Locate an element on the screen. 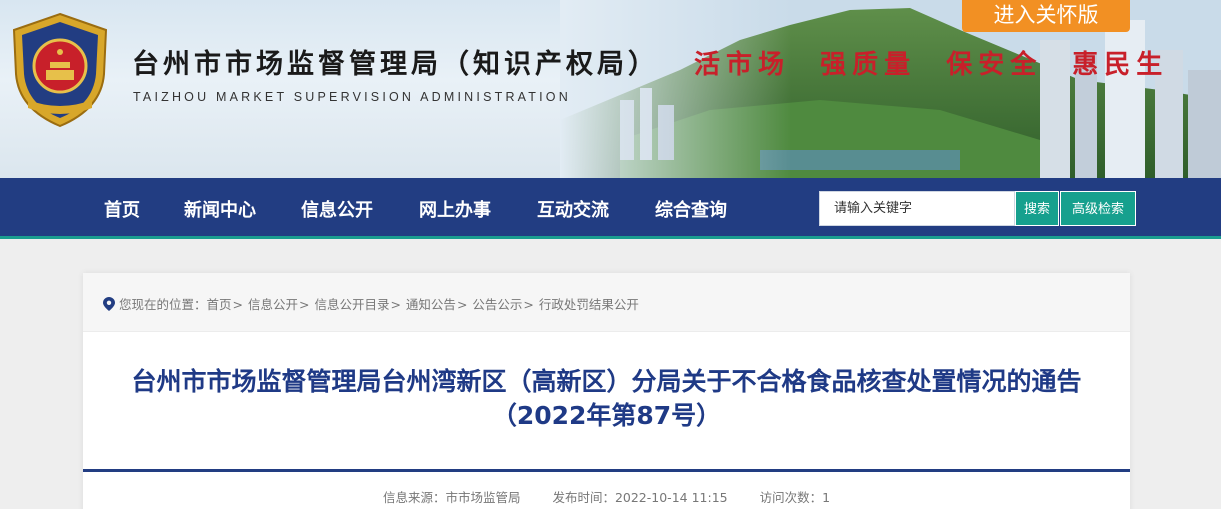  slogan-text: 活市场 强质量 保安全 惠民生 is located at coordinates (931, 65).